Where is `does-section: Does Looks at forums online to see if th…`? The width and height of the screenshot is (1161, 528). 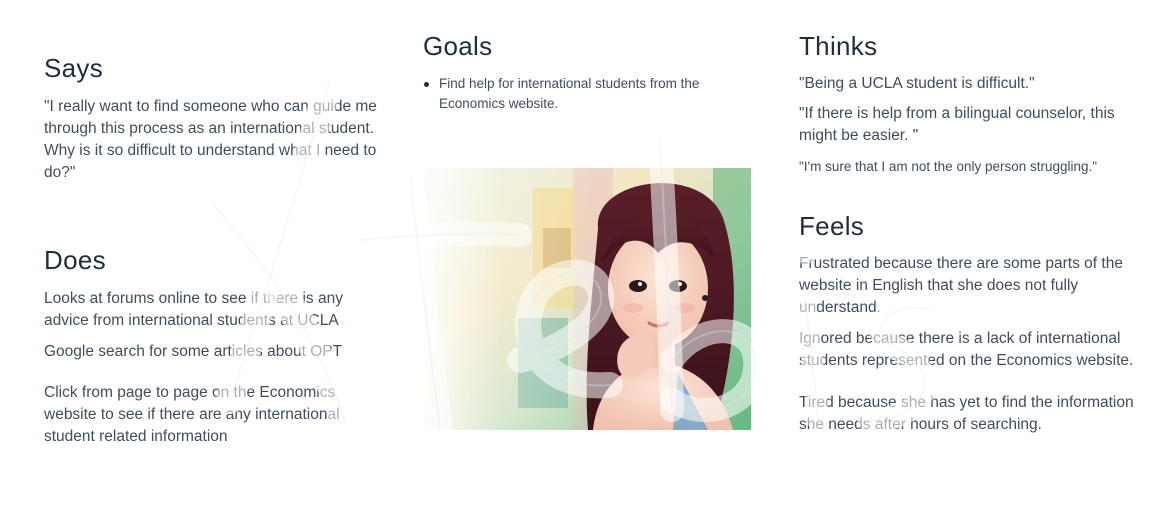
does-section: Does Looks at forums online to see if th… is located at coordinates (214, 346).